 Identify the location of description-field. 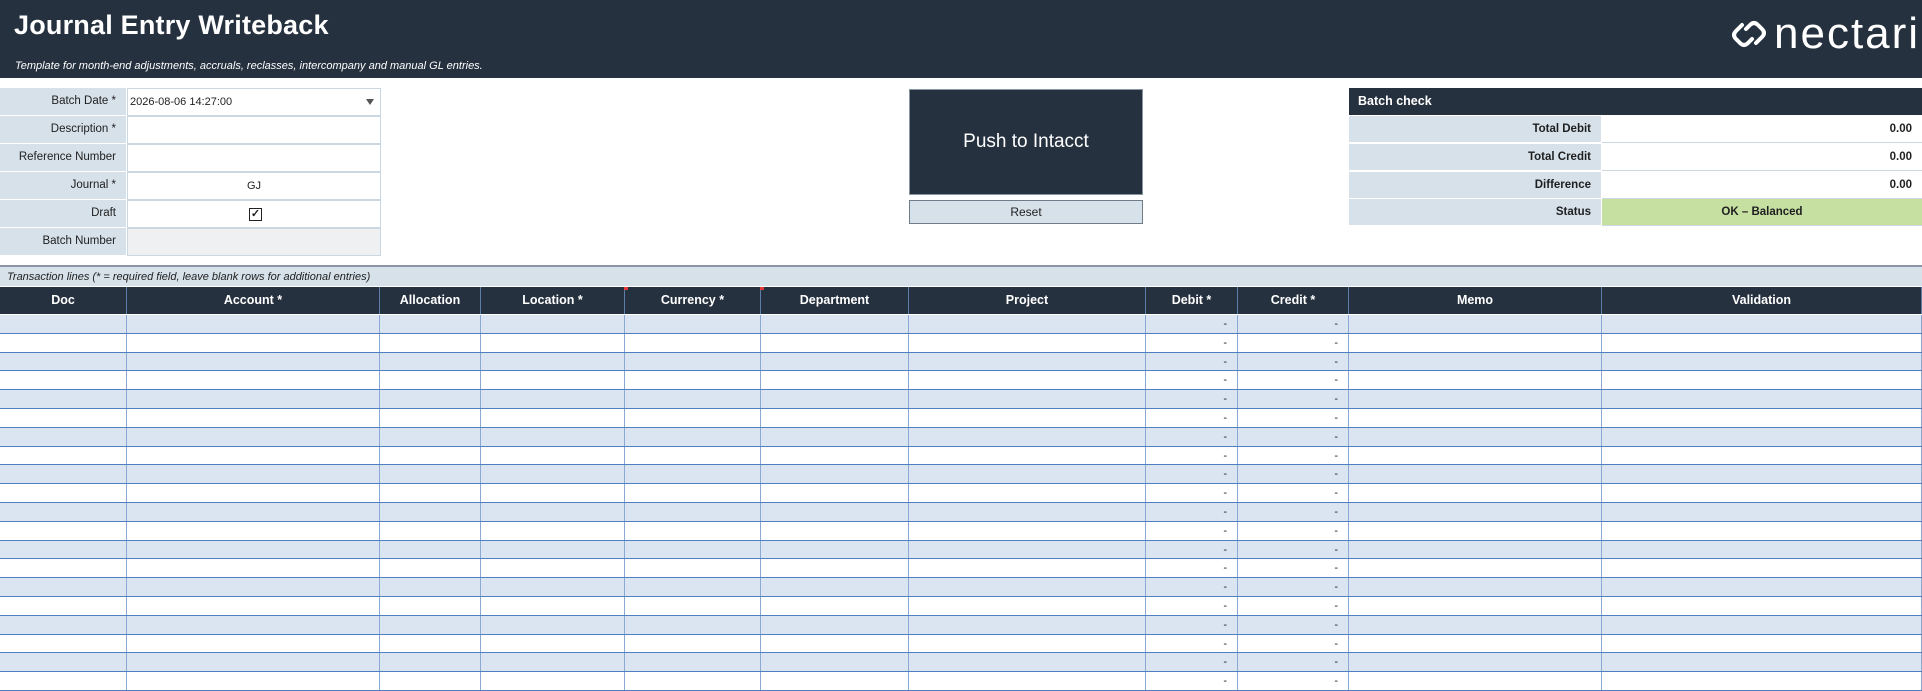
(254, 130).